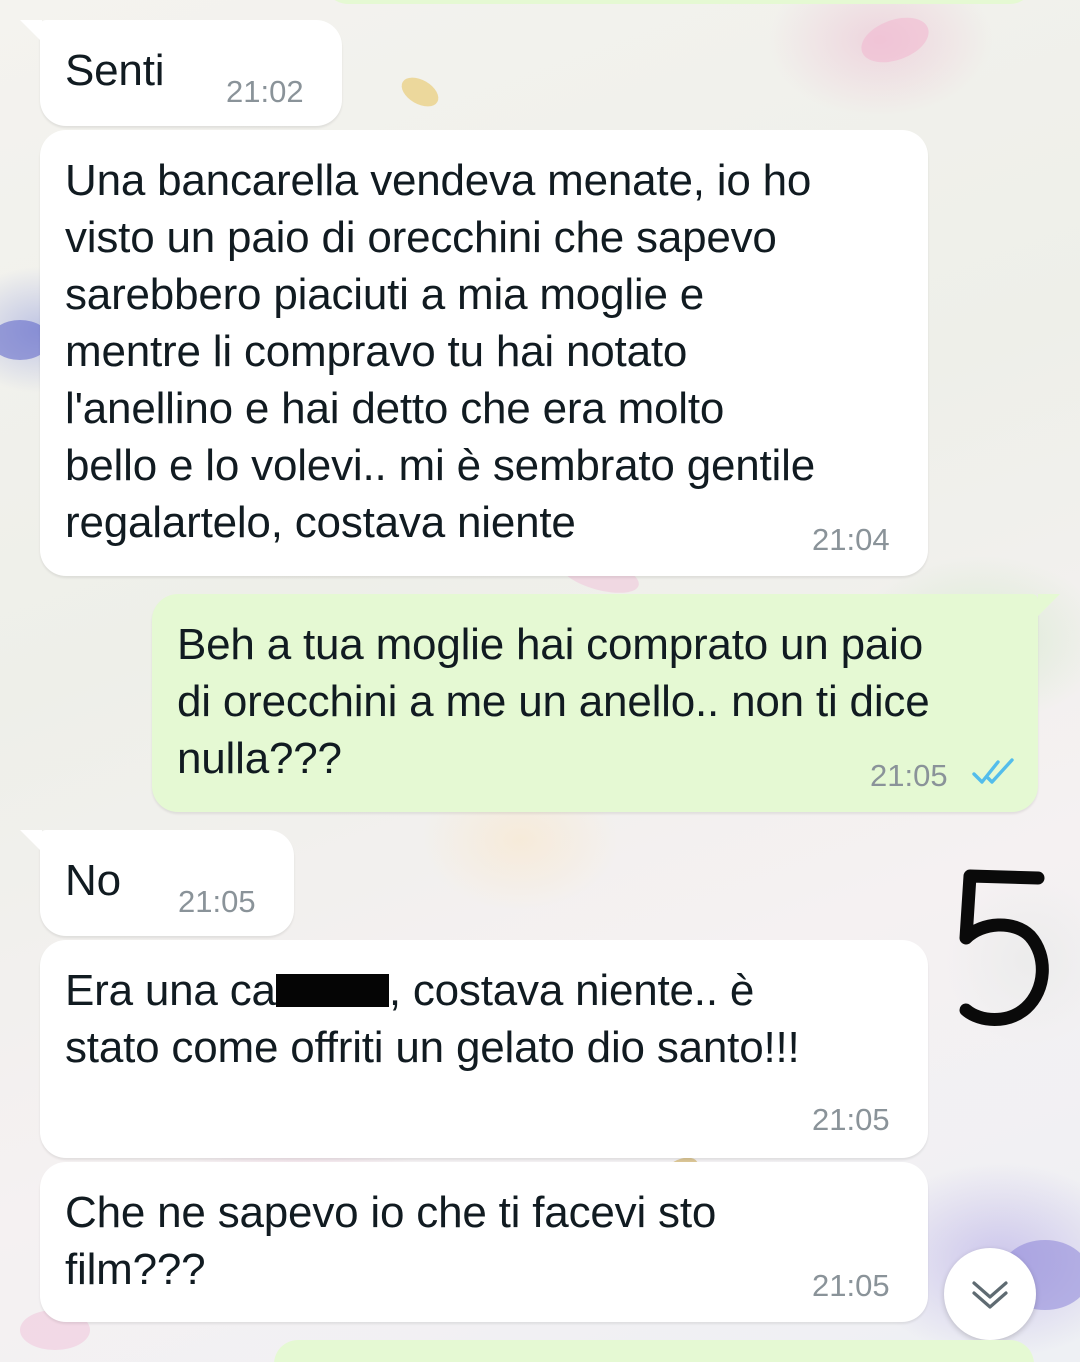 Image resolution: width=1080 pixels, height=1362 pixels. Describe the element at coordinates (679, 2) in the screenshot. I see `previous-message-bubble-edge` at that location.